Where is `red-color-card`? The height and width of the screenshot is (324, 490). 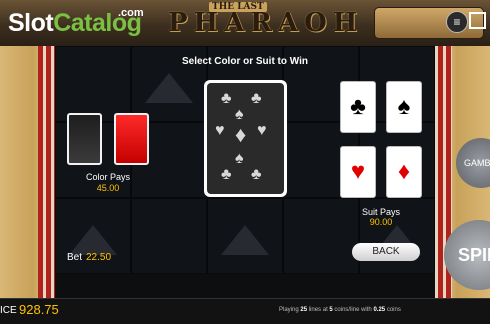 red-color-card is located at coordinates (131, 139).